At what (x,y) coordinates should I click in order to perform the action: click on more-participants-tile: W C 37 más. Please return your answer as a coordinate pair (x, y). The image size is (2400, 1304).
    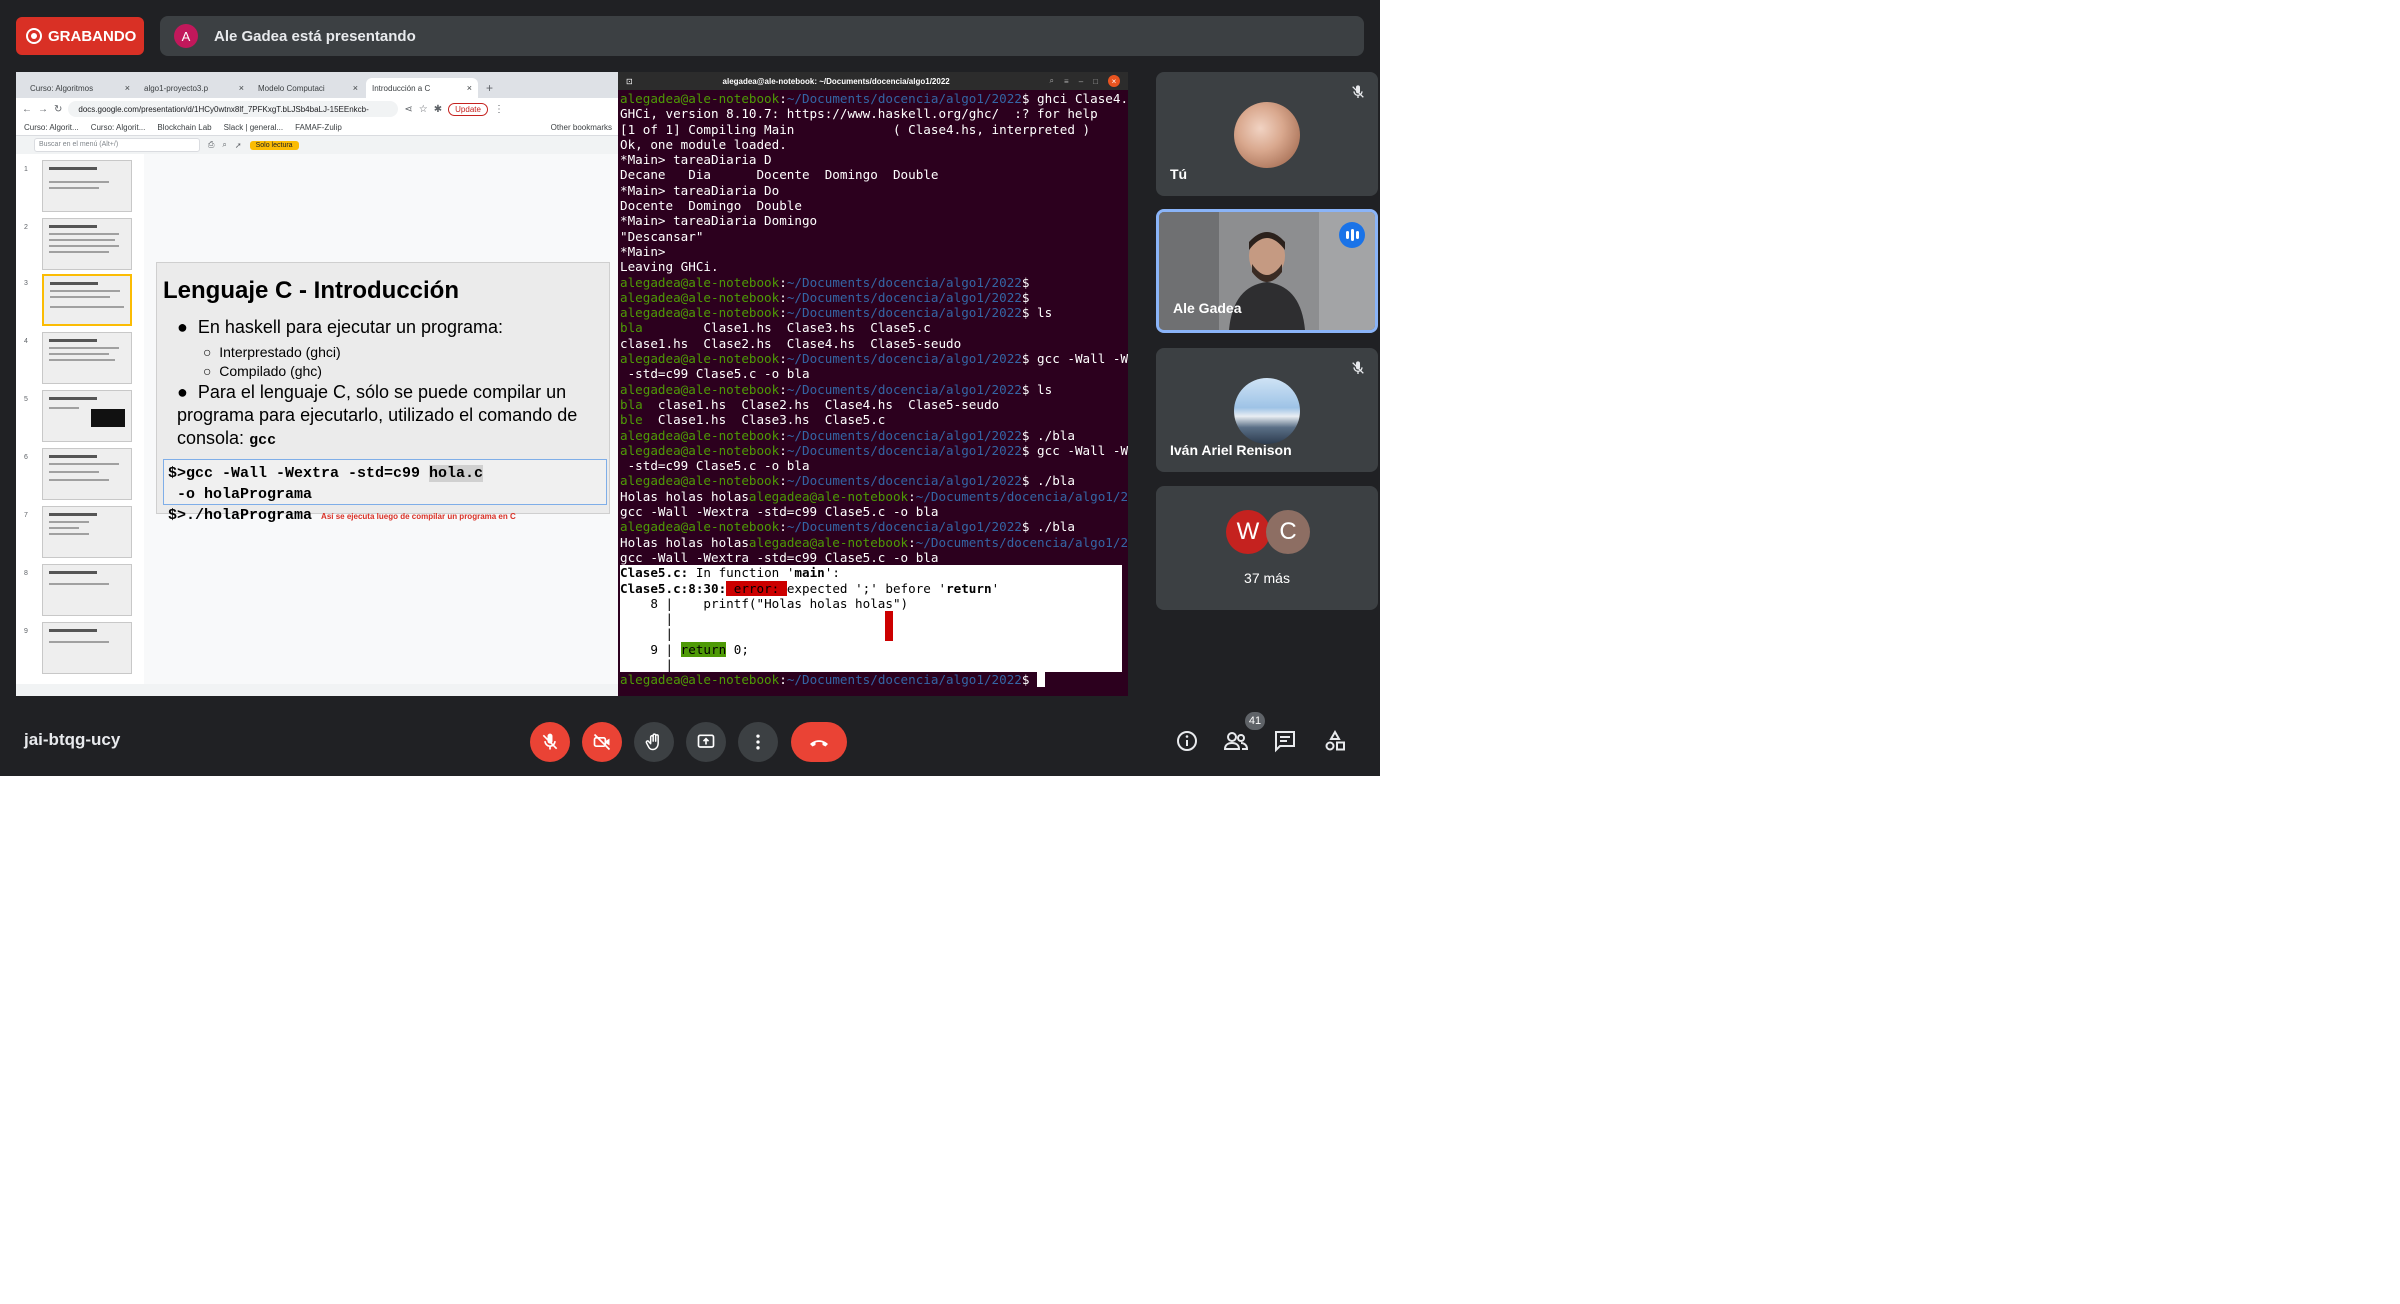
    Looking at the image, I should click on (1267, 548).